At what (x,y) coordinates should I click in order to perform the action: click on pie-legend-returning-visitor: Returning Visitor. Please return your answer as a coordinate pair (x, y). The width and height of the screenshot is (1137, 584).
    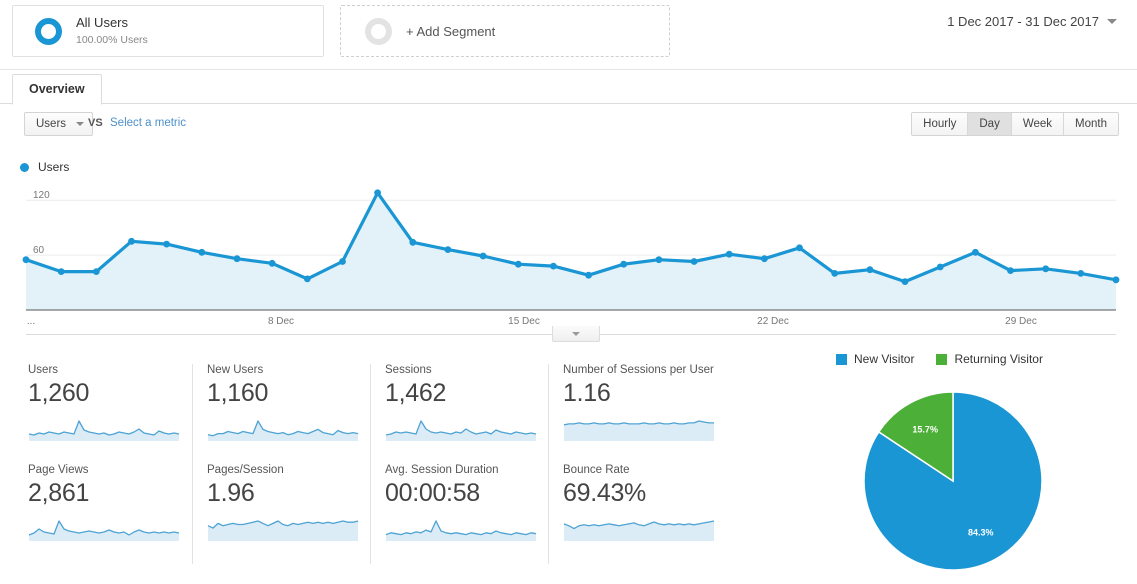
    Looking at the image, I should click on (989, 359).